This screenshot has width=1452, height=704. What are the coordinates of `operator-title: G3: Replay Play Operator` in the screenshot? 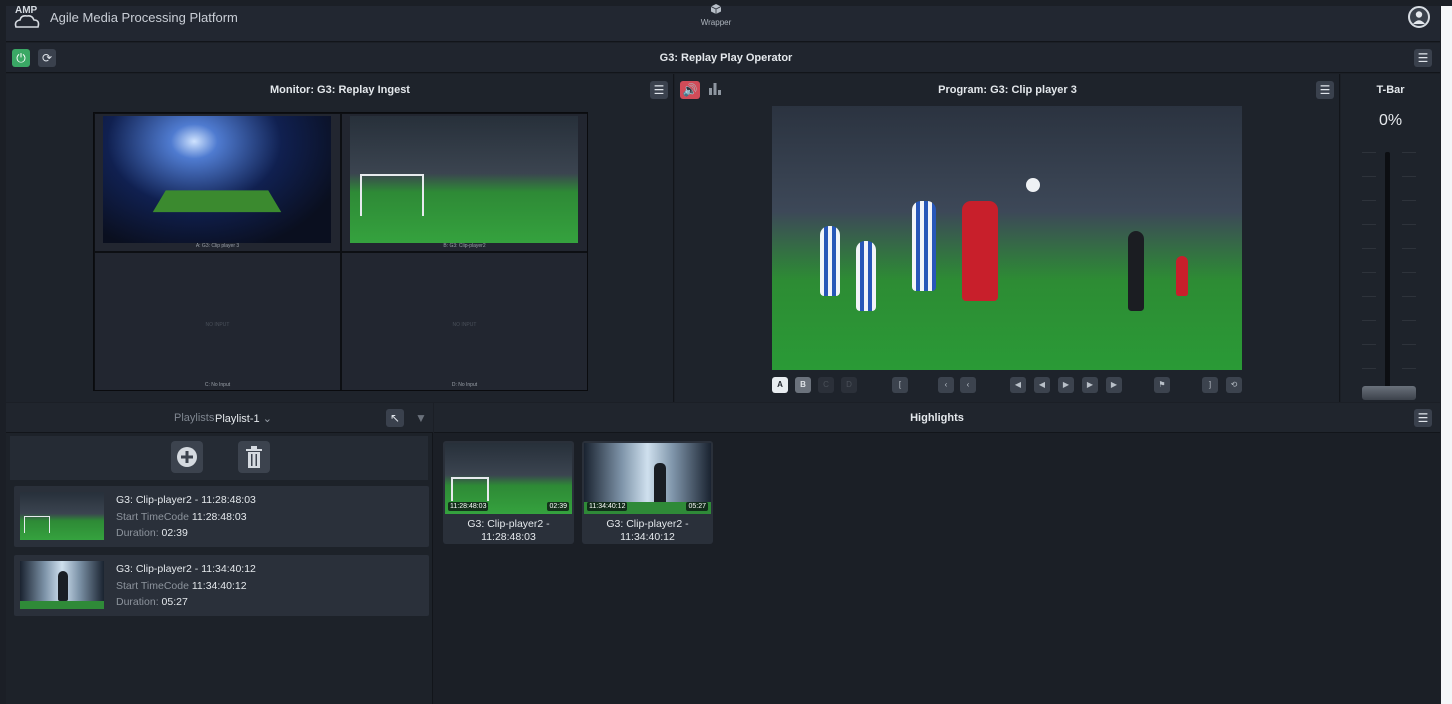 It's located at (726, 58).